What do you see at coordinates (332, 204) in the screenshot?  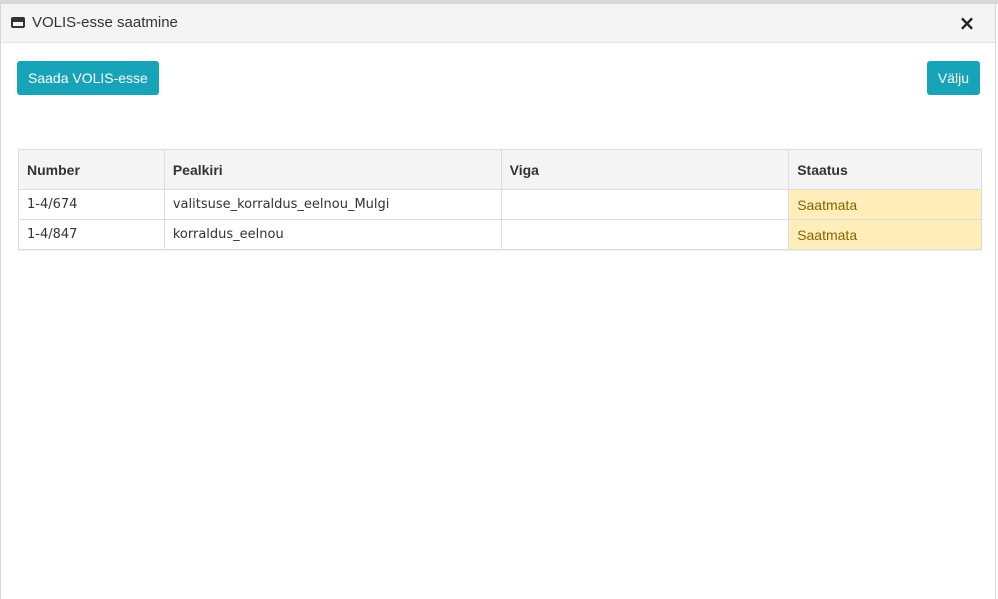 I see `cell-title: valitsuse_korraldus_eelnou_Mulgi` at bounding box center [332, 204].